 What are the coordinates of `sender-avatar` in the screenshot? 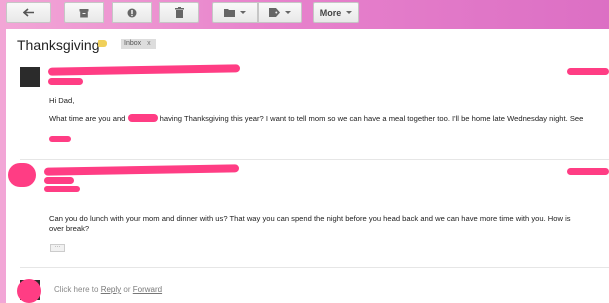 It's located at (30, 77).